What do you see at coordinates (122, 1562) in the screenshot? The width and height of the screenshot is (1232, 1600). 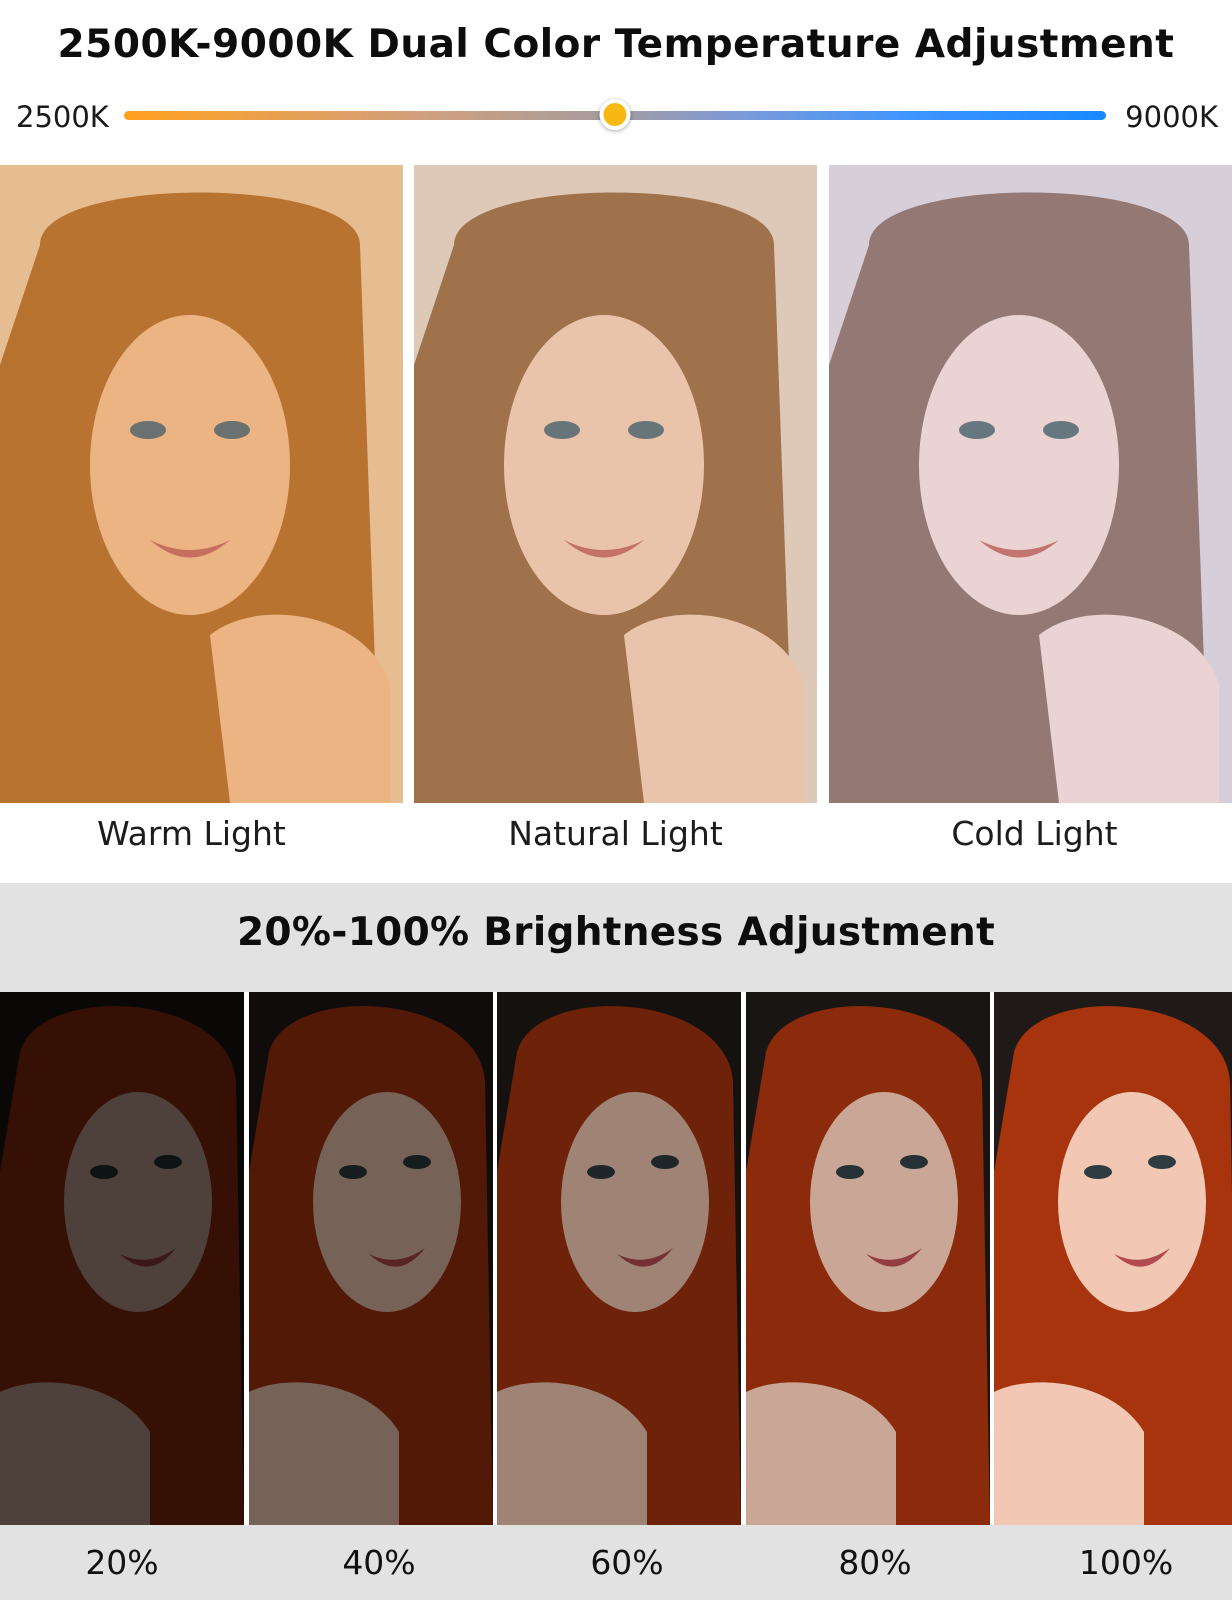 I see `brightness-label-20: 20%` at bounding box center [122, 1562].